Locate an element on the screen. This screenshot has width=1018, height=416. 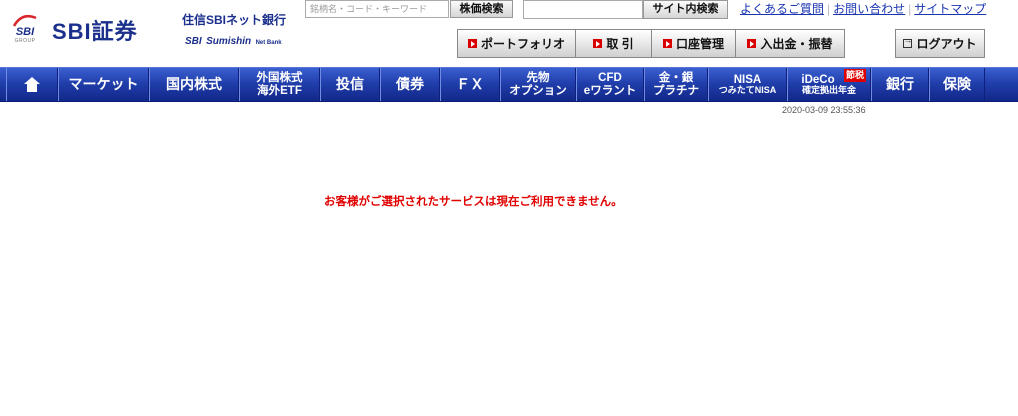
site-search-input is located at coordinates (583, 9).